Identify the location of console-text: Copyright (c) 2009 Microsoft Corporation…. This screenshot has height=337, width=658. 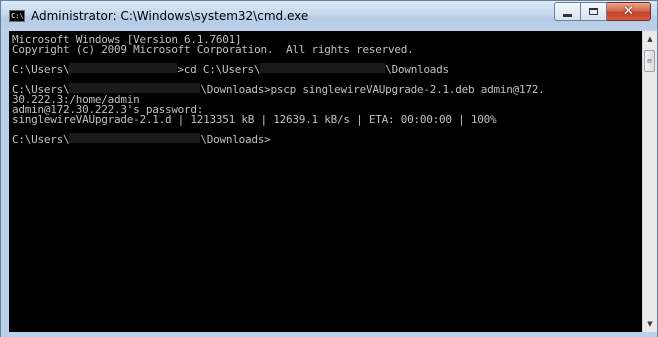
(213, 49).